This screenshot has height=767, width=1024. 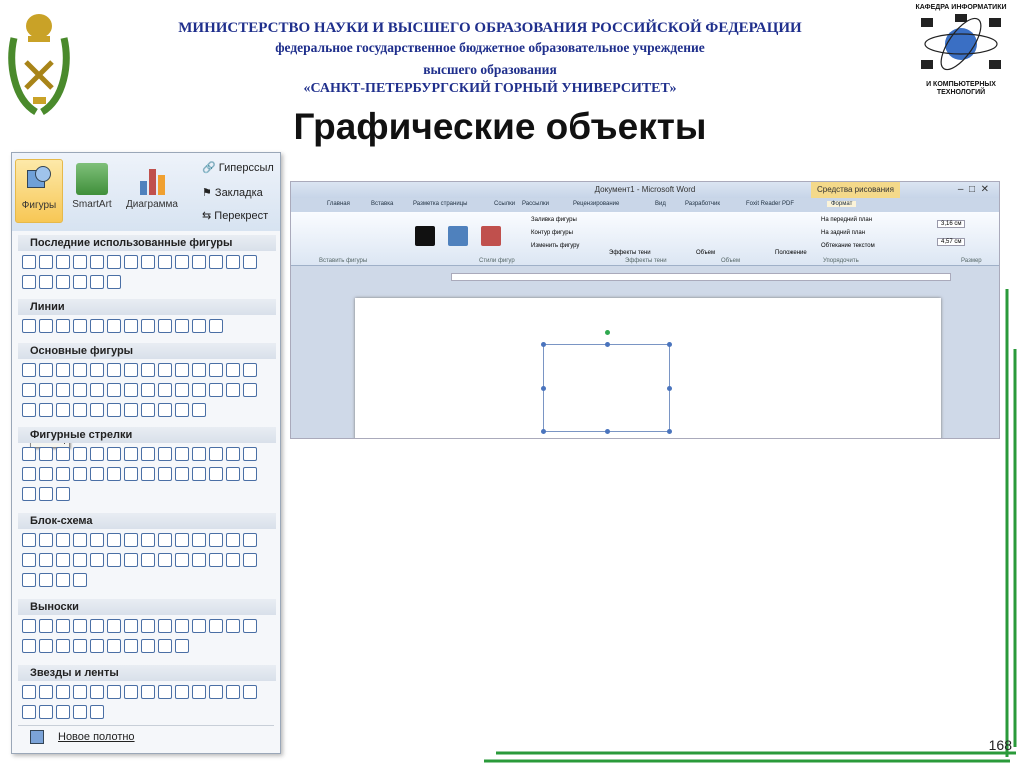 What do you see at coordinates (552, 233) in the screenshot?
I see `outline-command: Контур фигуры` at bounding box center [552, 233].